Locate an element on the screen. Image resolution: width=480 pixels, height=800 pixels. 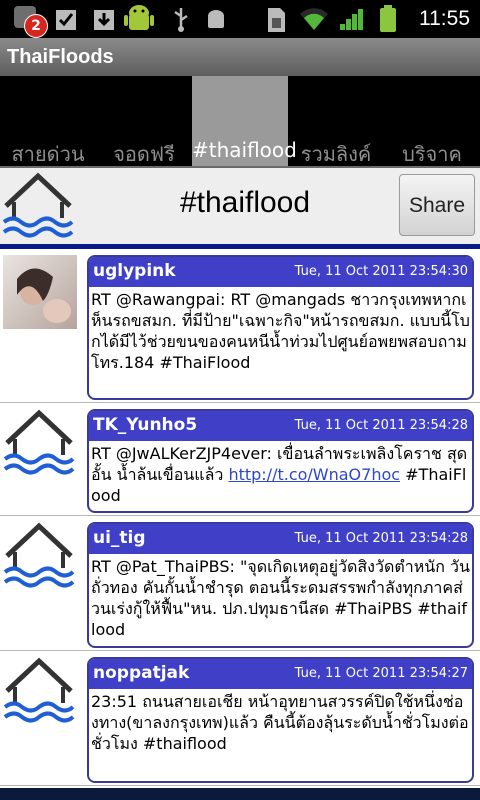
tab-donate: บริจาค is located at coordinates (432, 122).